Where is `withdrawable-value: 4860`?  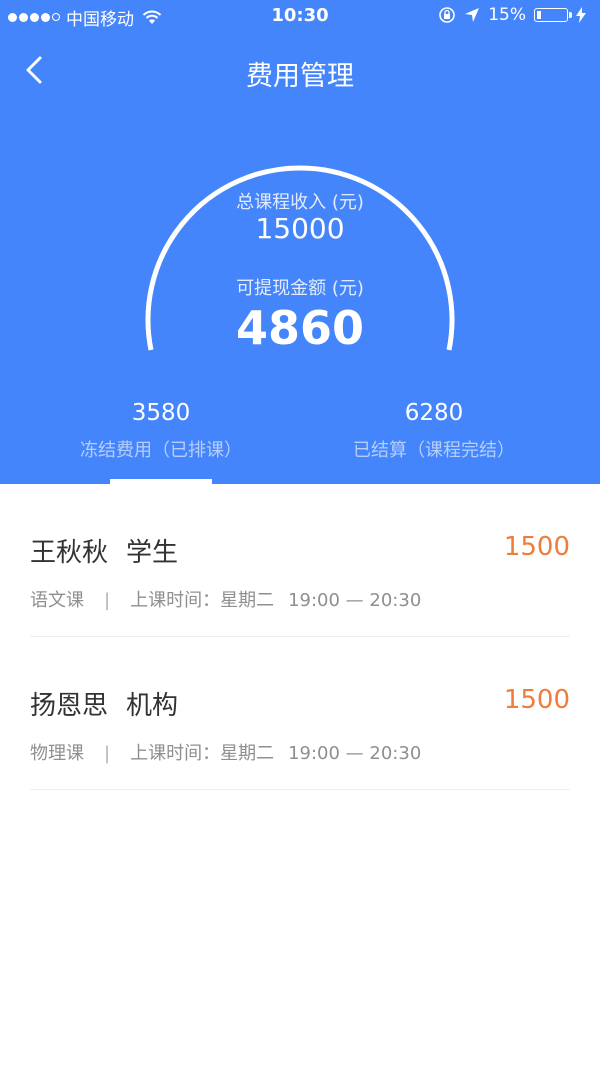 withdrawable-value: 4860 is located at coordinates (300, 328).